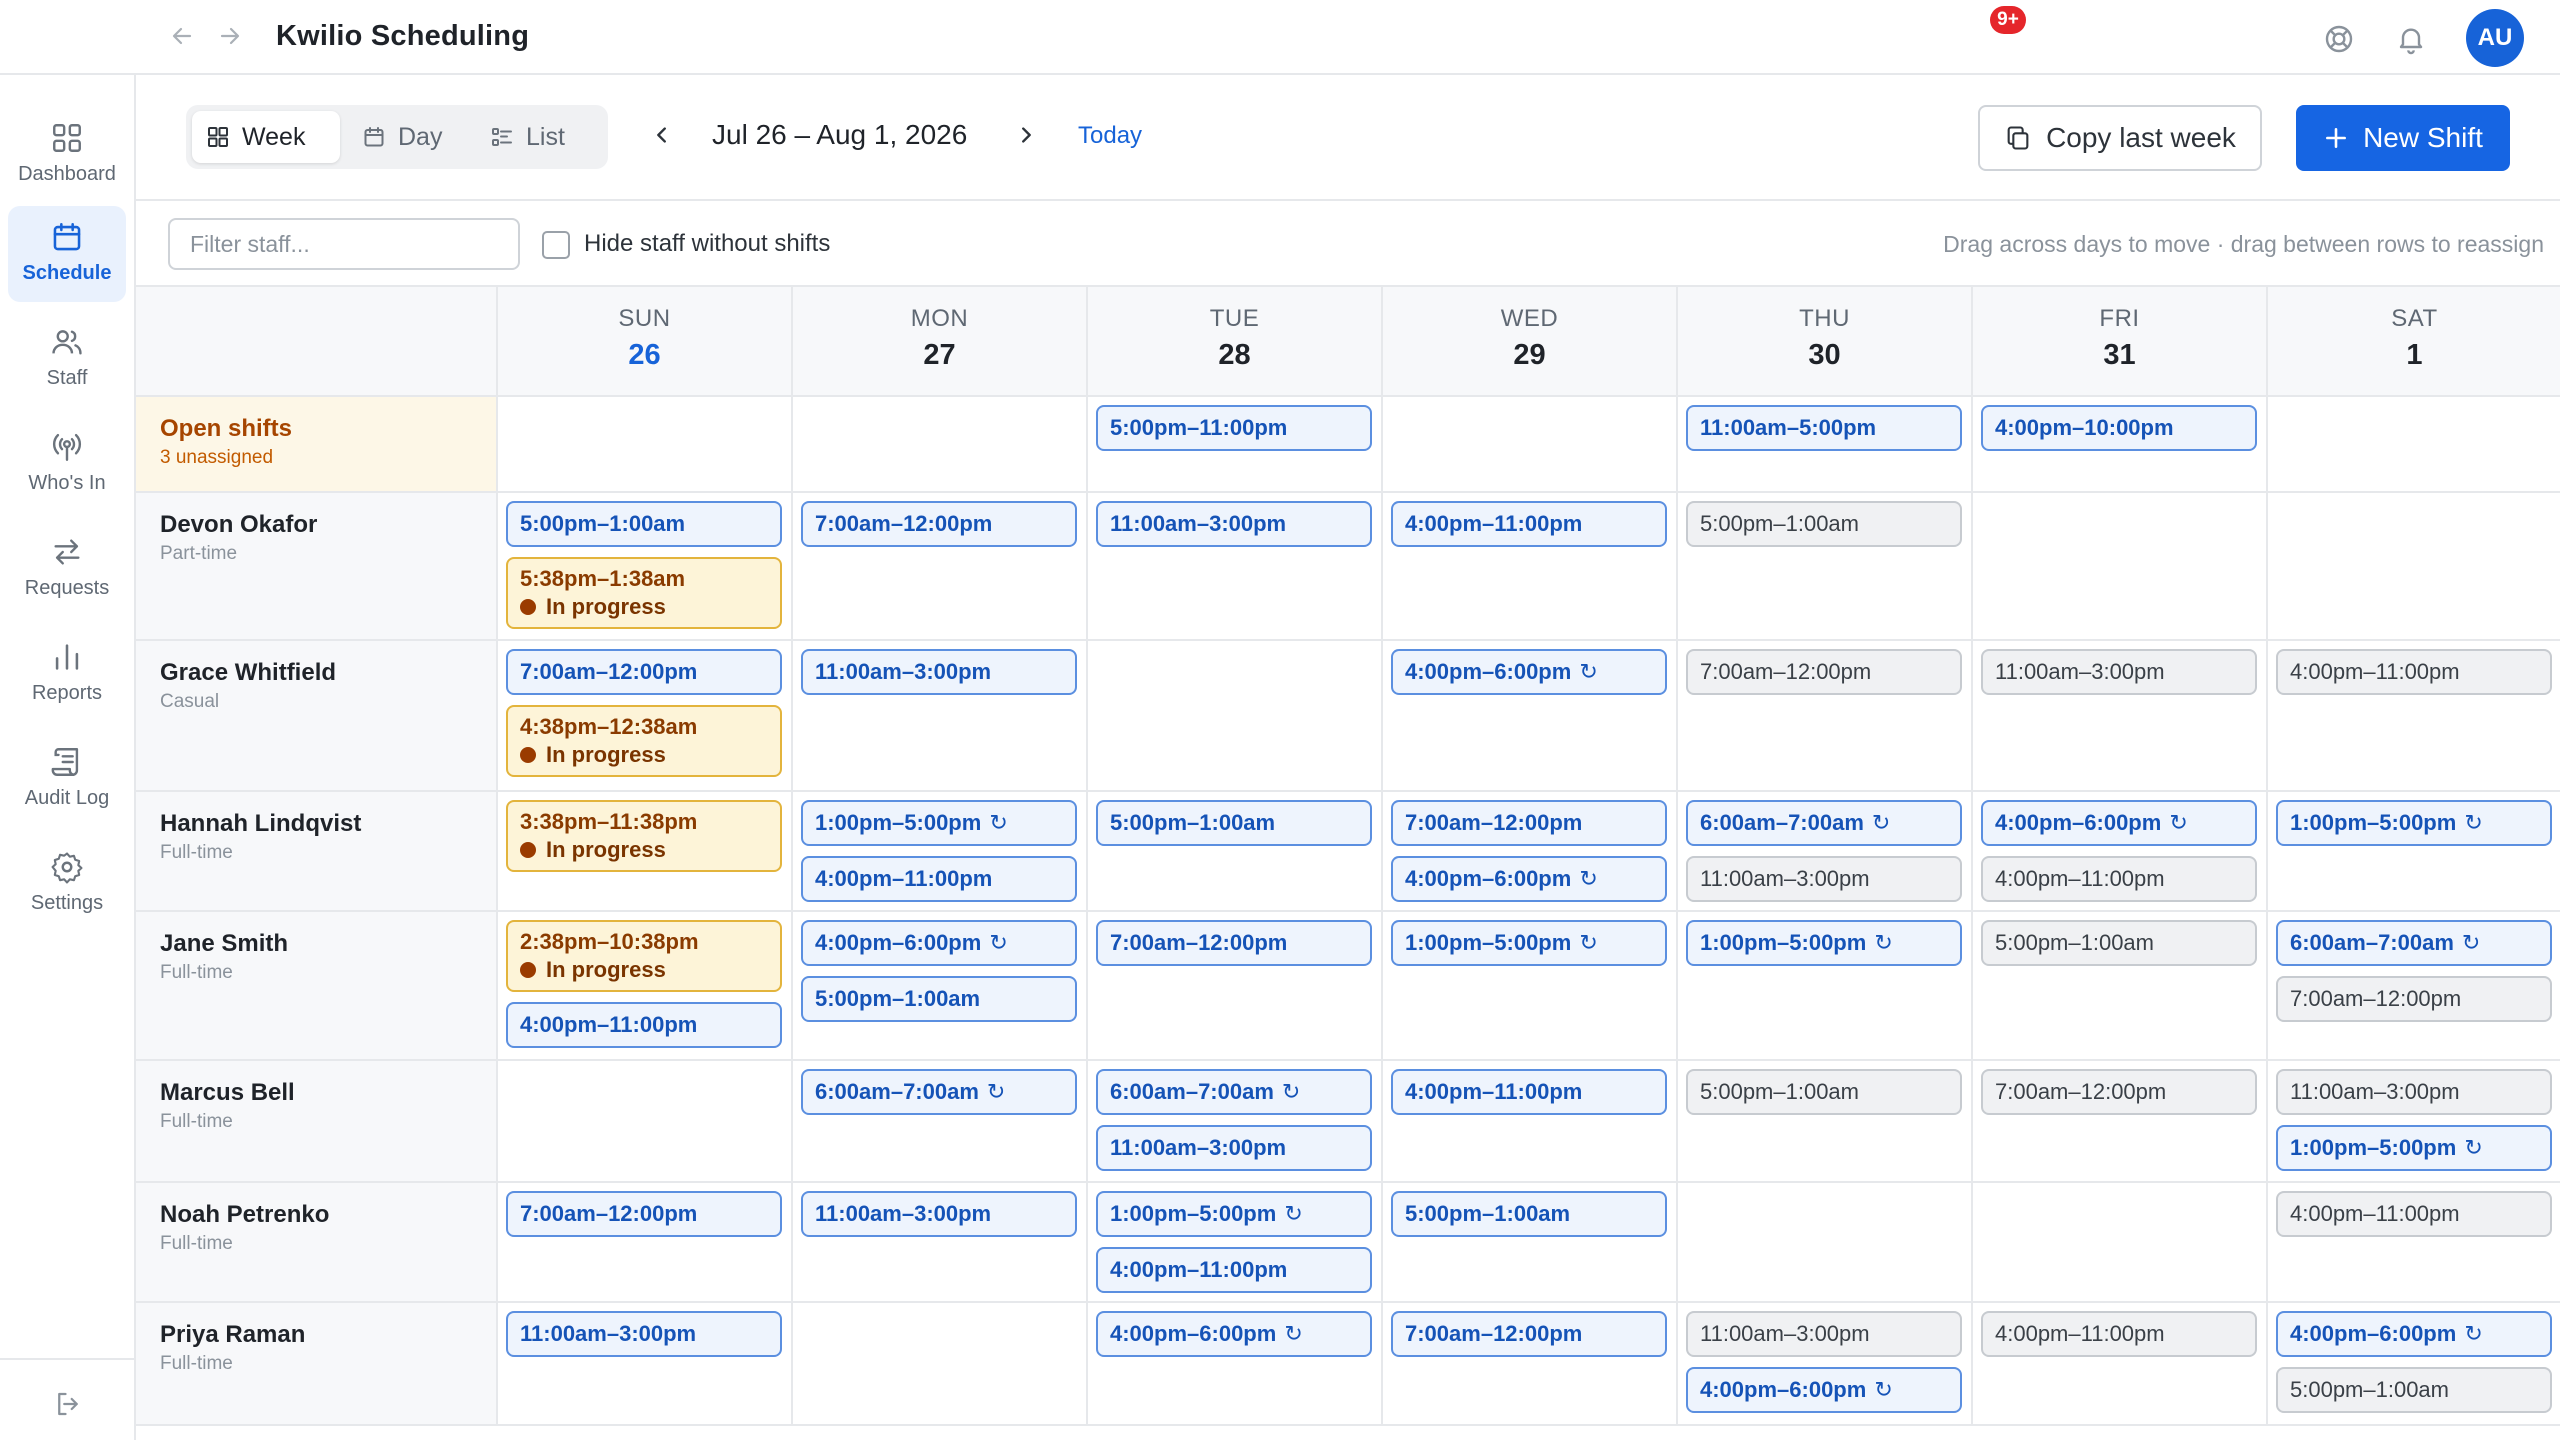 The width and height of the screenshot is (2560, 1440). What do you see at coordinates (662, 135) in the screenshot?
I see `chevron-left-icon` at bounding box center [662, 135].